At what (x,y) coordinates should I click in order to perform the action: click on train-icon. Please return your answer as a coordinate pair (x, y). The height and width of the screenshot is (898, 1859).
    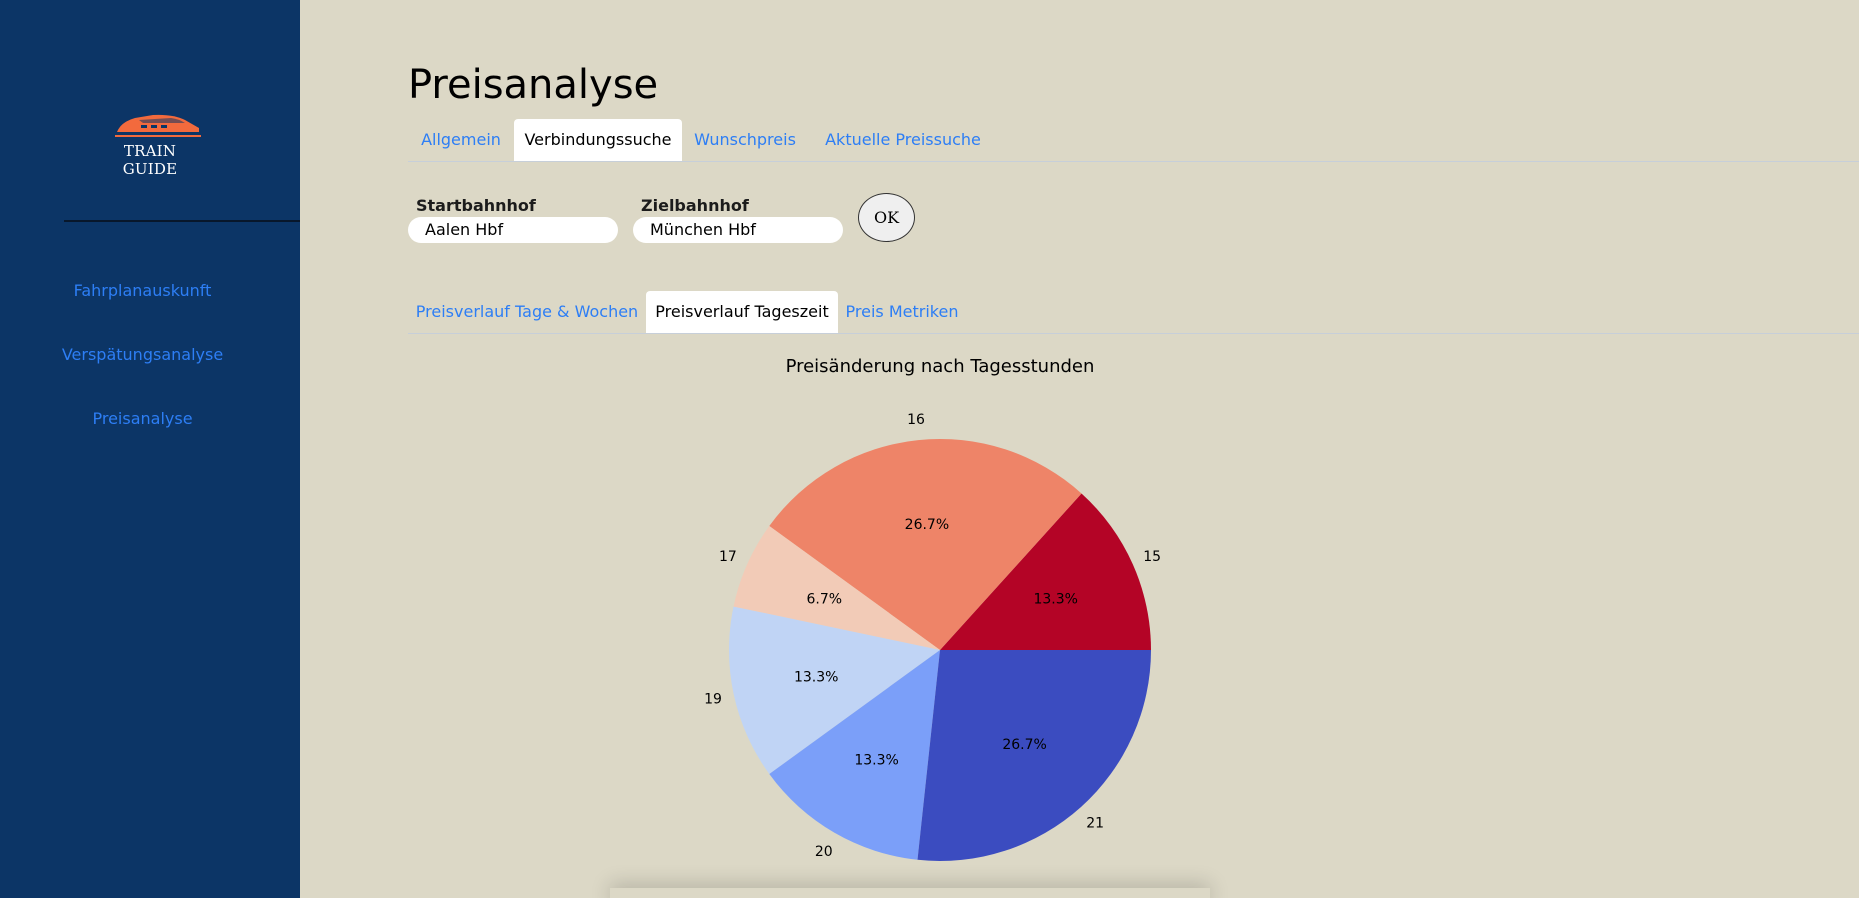
    Looking at the image, I should click on (158, 125).